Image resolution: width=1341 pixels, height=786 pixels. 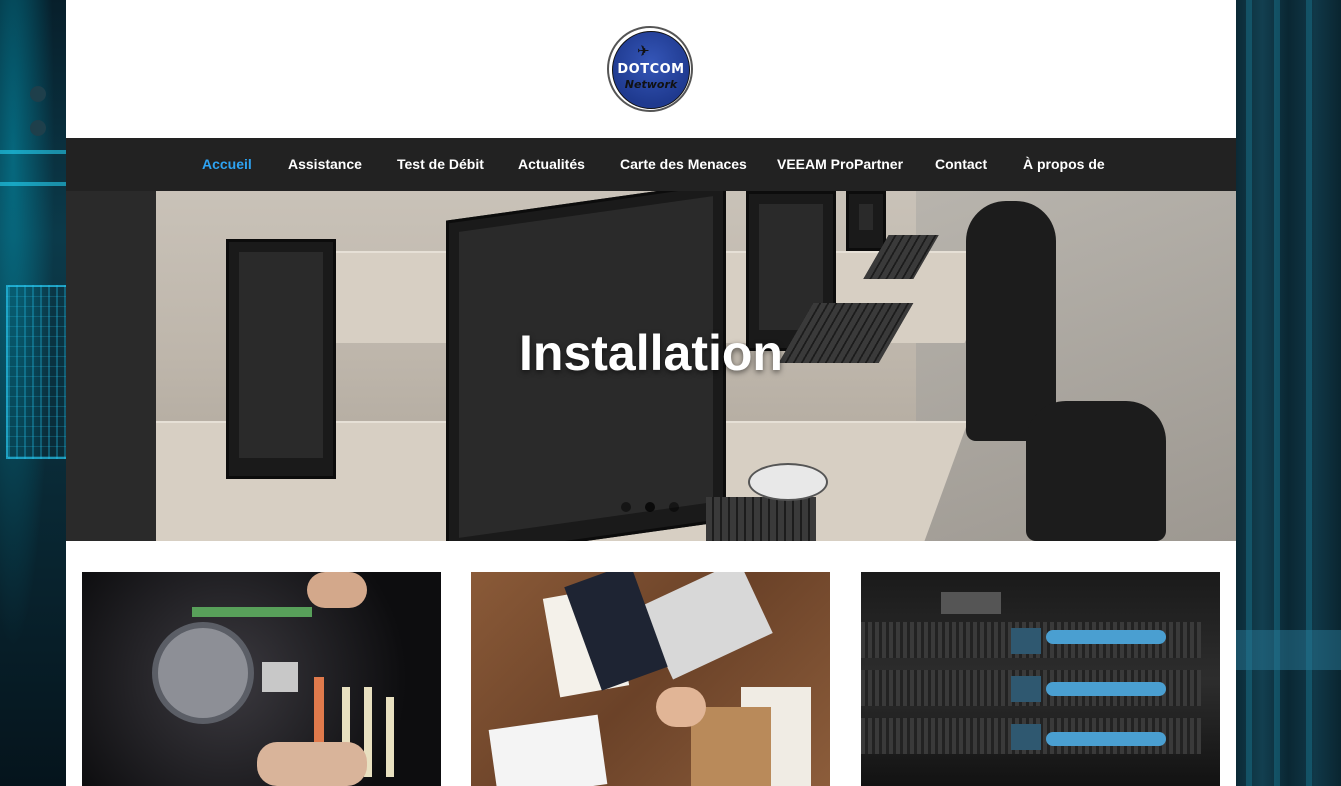 I want to click on pci-slot, so click(x=390, y=737).